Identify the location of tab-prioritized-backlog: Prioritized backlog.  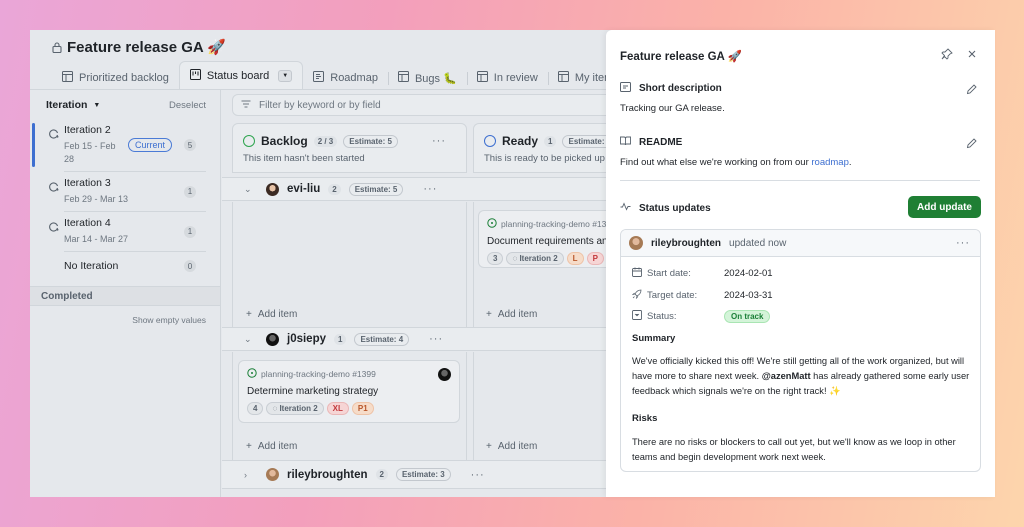
(115, 78).